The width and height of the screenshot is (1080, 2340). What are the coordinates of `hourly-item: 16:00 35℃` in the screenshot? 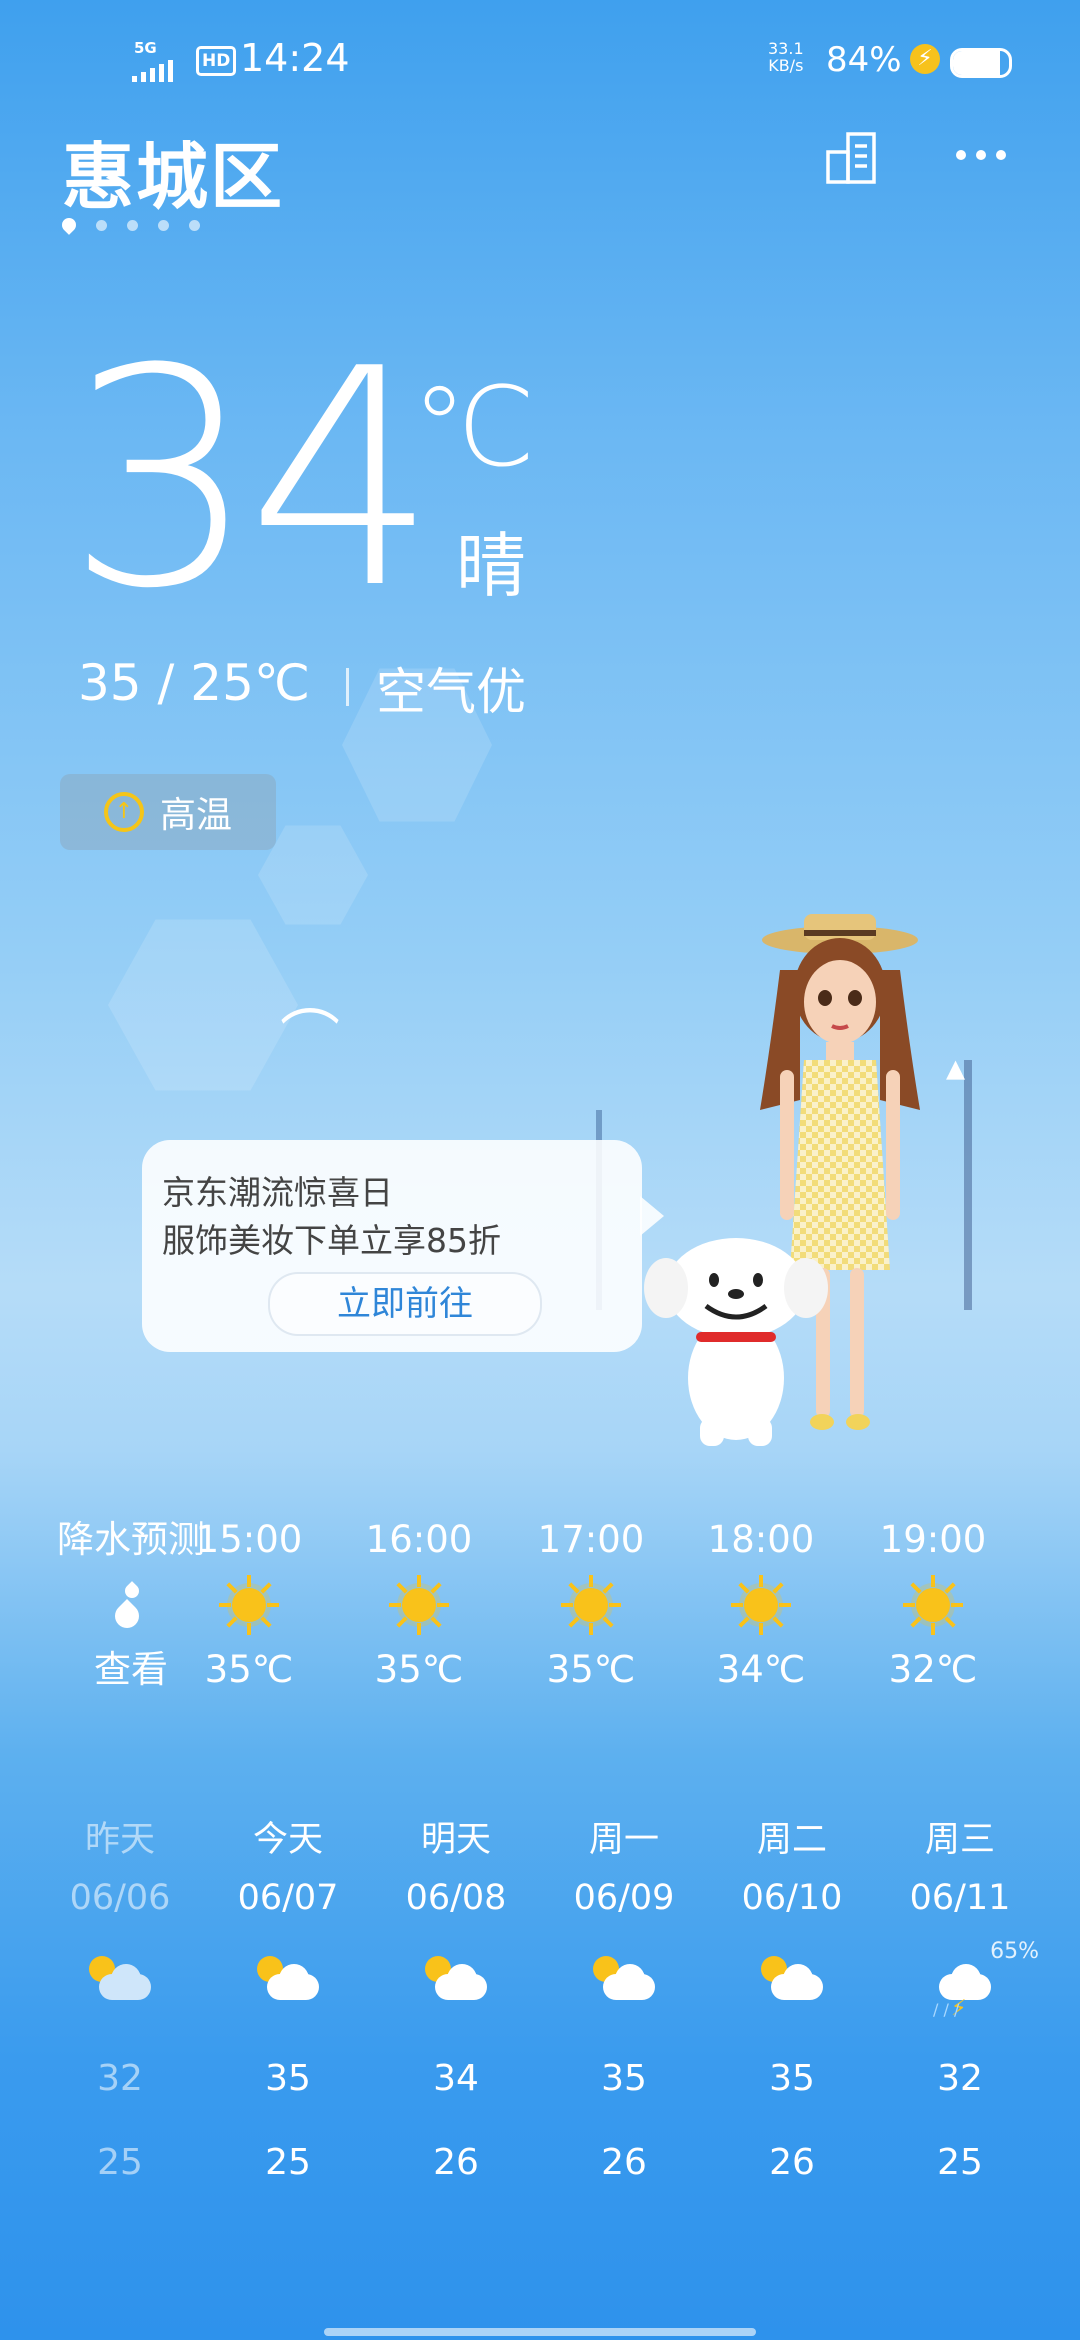 It's located at (419, 1605).